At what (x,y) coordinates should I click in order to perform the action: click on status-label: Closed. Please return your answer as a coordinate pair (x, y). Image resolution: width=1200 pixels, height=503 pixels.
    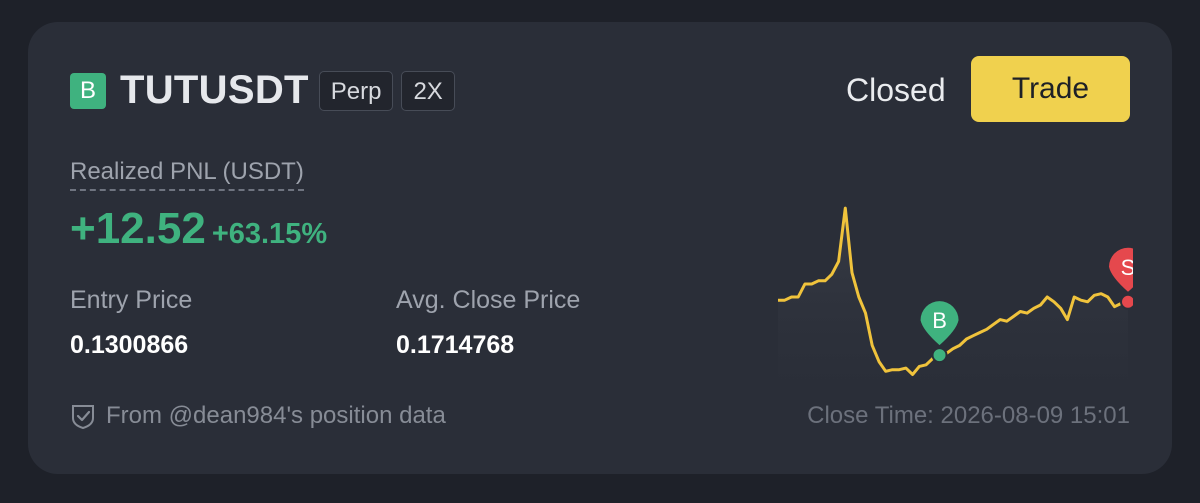
    Looking at the image, I should click on (896, 90).